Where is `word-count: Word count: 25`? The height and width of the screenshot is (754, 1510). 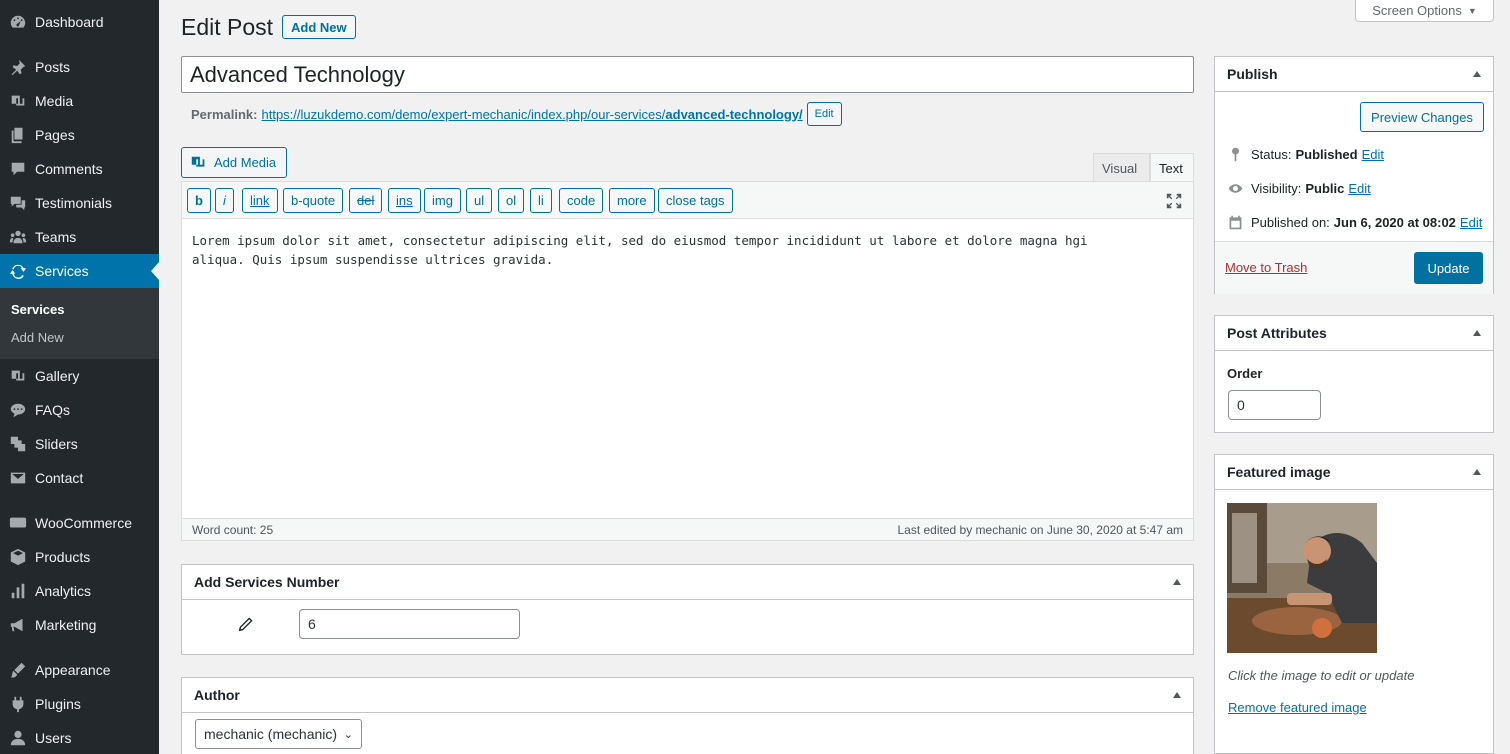
word-count: Word count: 25 is located at coordinates (233, 529).